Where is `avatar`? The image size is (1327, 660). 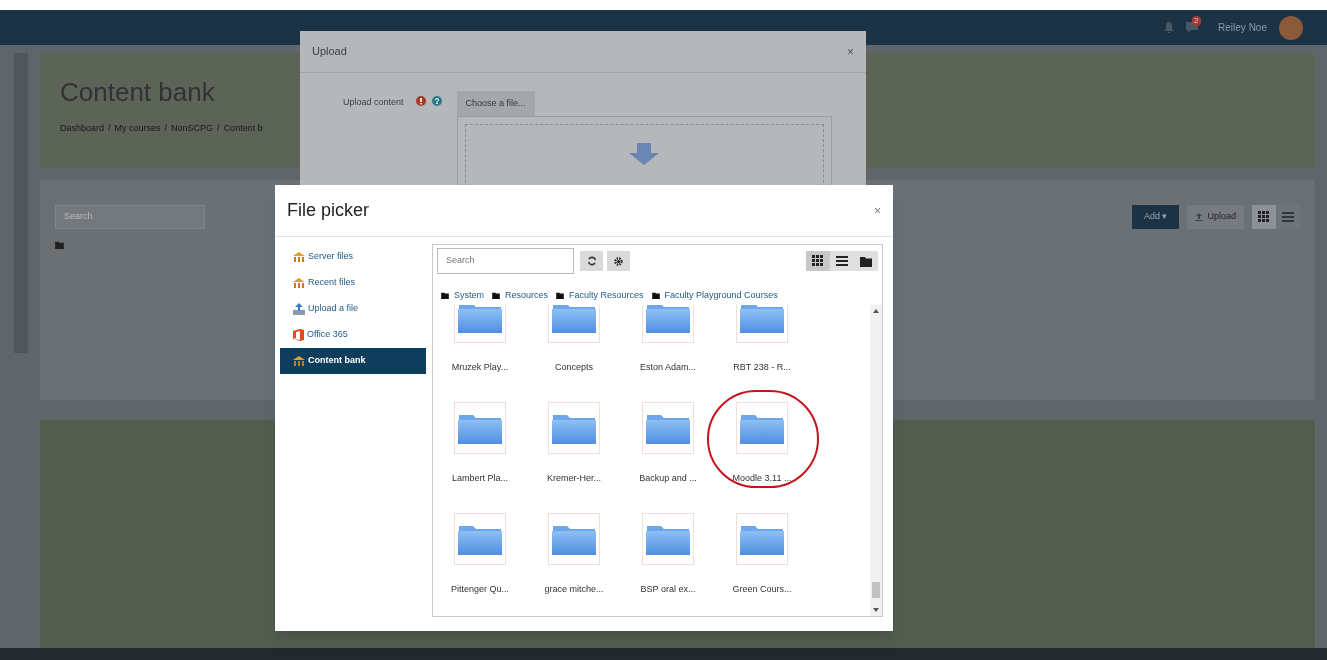
avatar is located at coordinates (1291, 27).